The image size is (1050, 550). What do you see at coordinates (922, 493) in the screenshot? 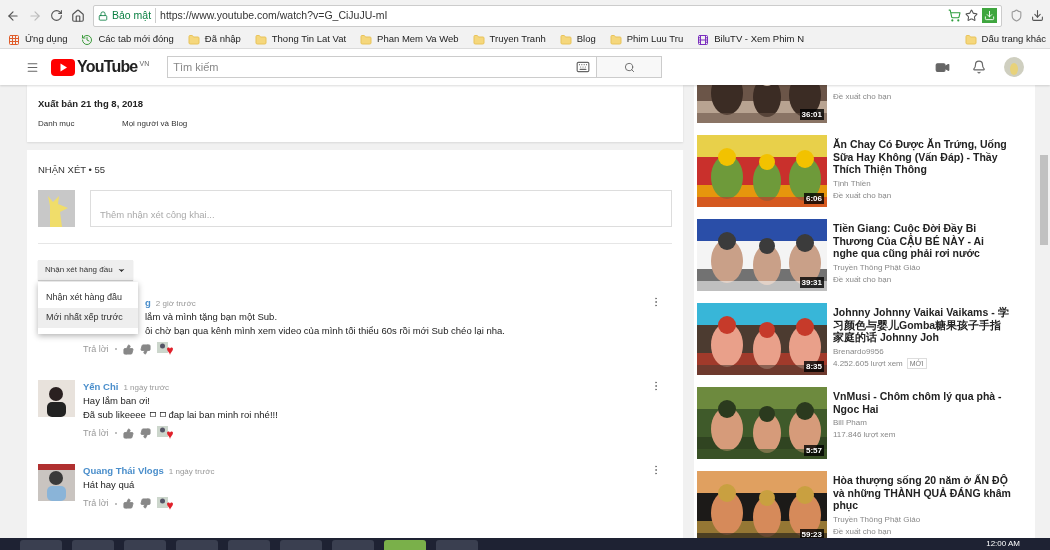
I see `video-title: Hòa thượng sống 20 năm ở ẤN ĐỘ và những THÀNH QUẢ ĐÁNG khâm phục` at bounding box center [922, 493].